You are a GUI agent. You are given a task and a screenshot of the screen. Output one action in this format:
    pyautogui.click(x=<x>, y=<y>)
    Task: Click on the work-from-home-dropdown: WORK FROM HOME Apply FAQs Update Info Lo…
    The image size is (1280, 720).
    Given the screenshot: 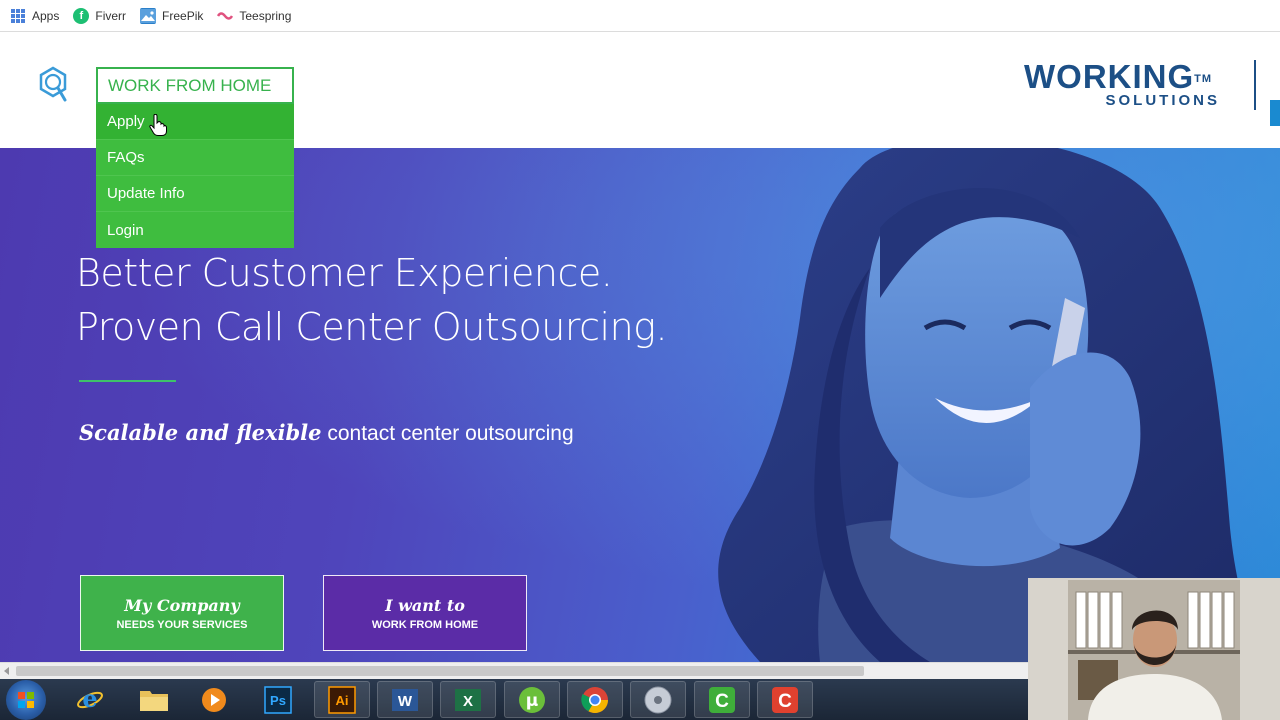 What is the action you would take?
    pyautogui.click(x=195, y=157)
    